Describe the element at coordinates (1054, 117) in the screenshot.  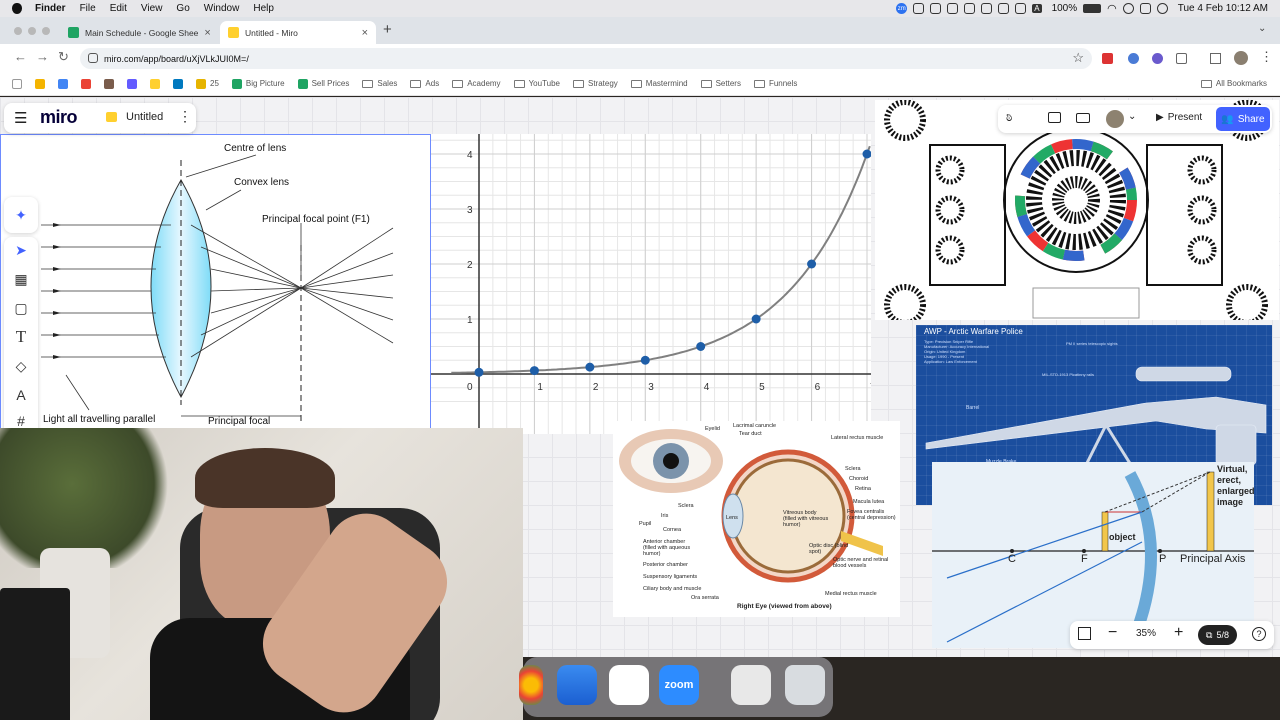
I see `comments-icon` at that location.